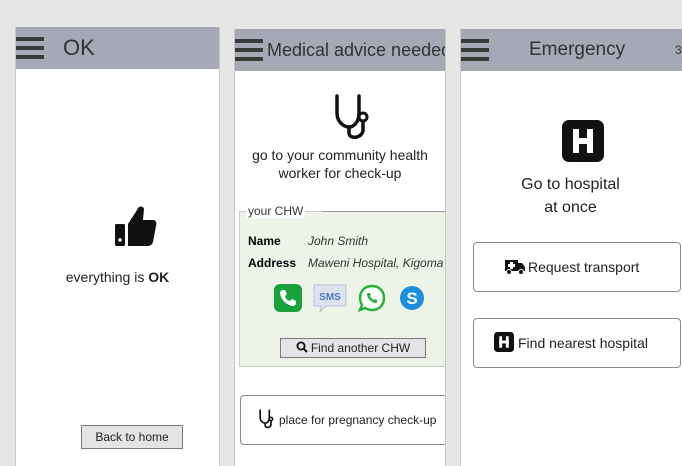 The width and height of the screenshot is (682, 466). Describe the element at coordinates (360, 348) in the screenshot. I see `find-chw-label: Find another CHW` at that location.